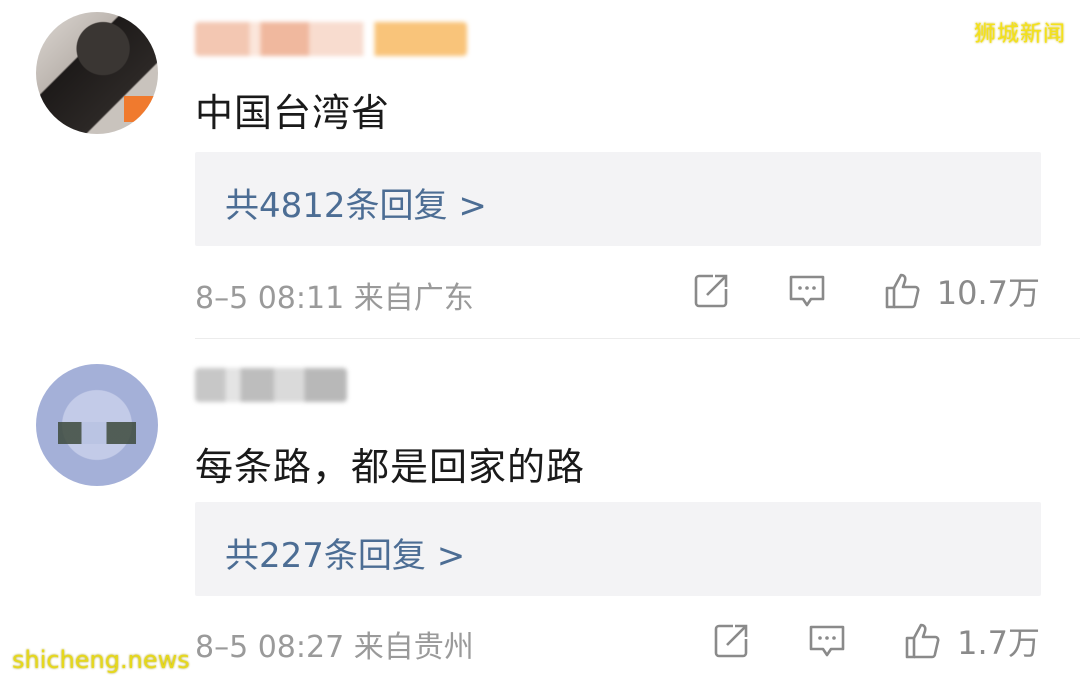  What do you see at coordinates (618, 549) in the screenshot?
I see `replies-box: 共227条回复 >` at bounding box center [618, 549].